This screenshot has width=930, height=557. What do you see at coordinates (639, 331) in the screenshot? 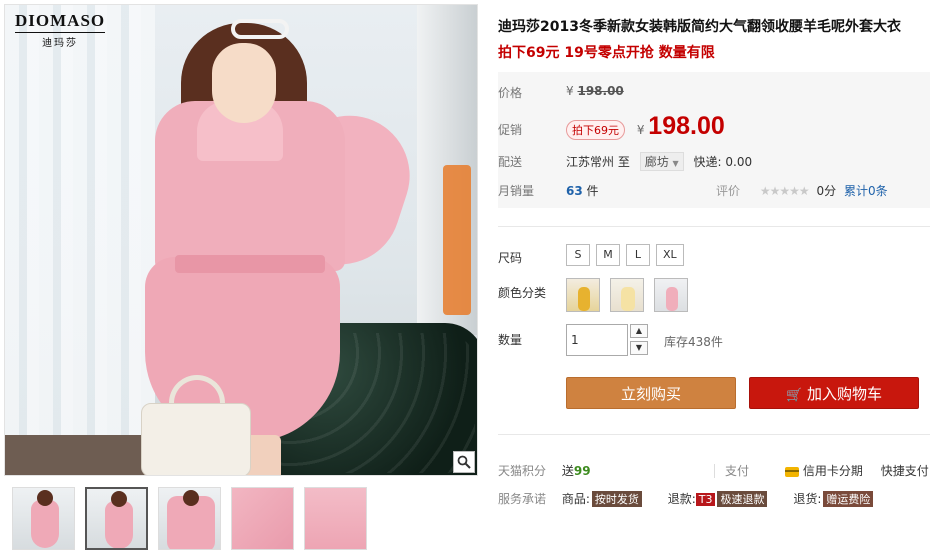
I see `quantity-increase-button: ▲` at bounding box center [639, 331].